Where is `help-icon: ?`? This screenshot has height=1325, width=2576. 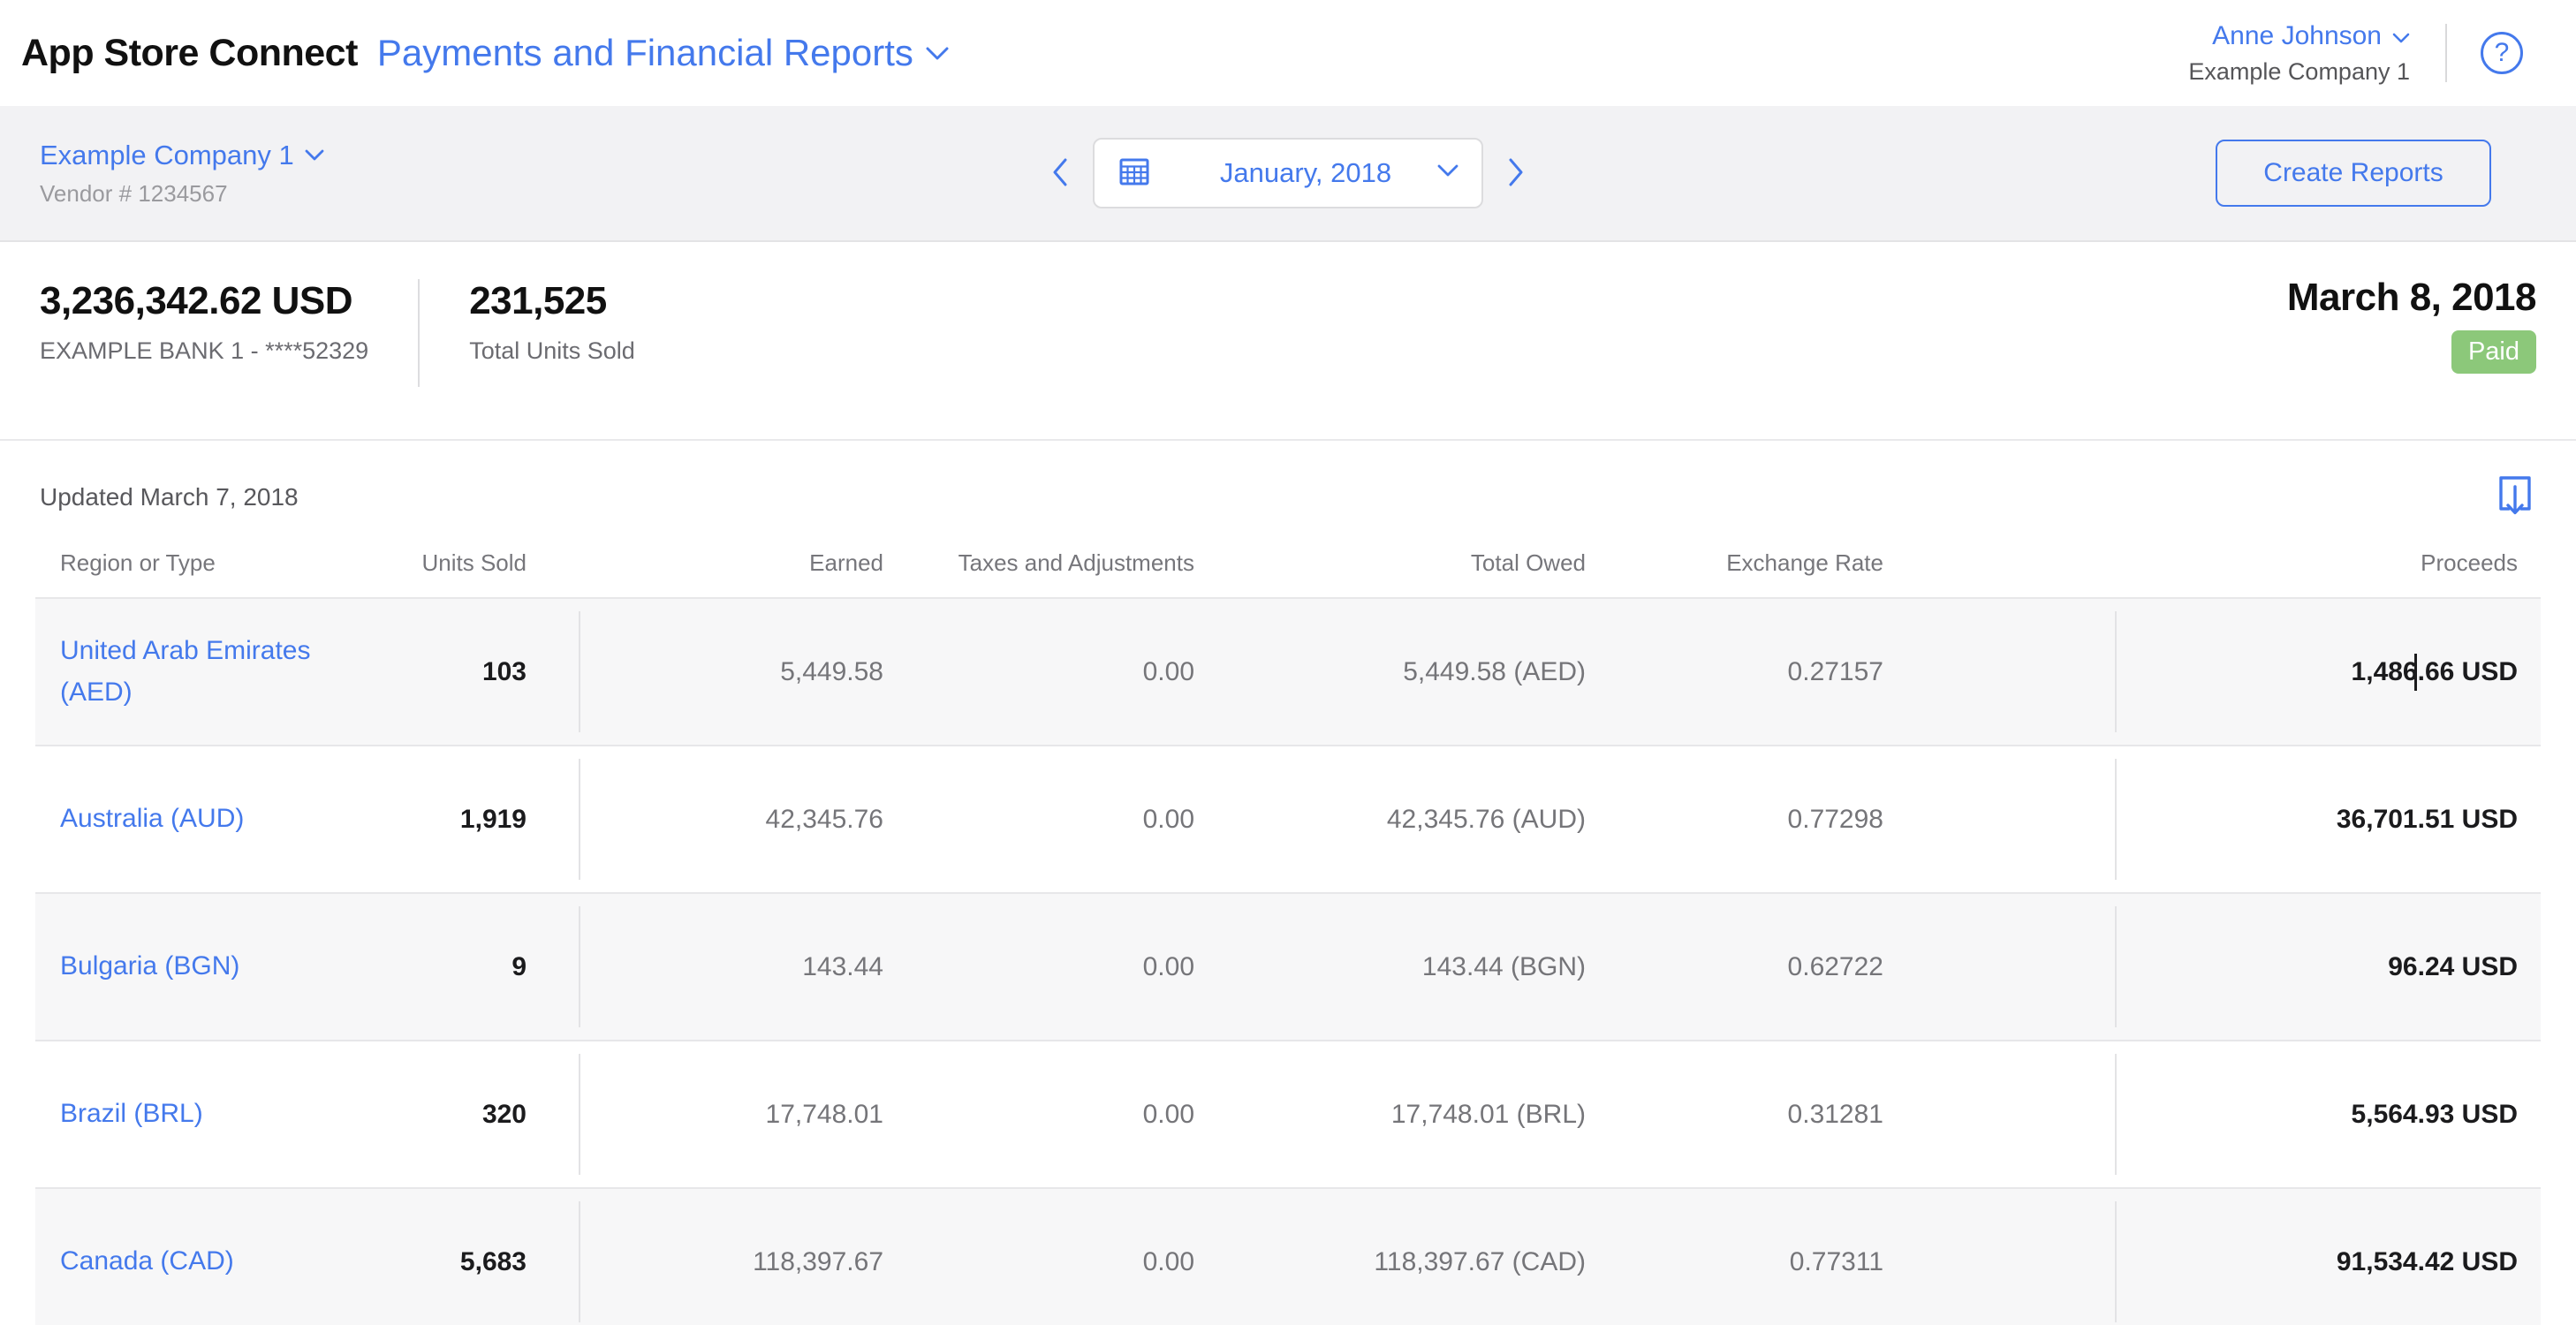
help-icon: ? is located at coordinates (2502, 52).